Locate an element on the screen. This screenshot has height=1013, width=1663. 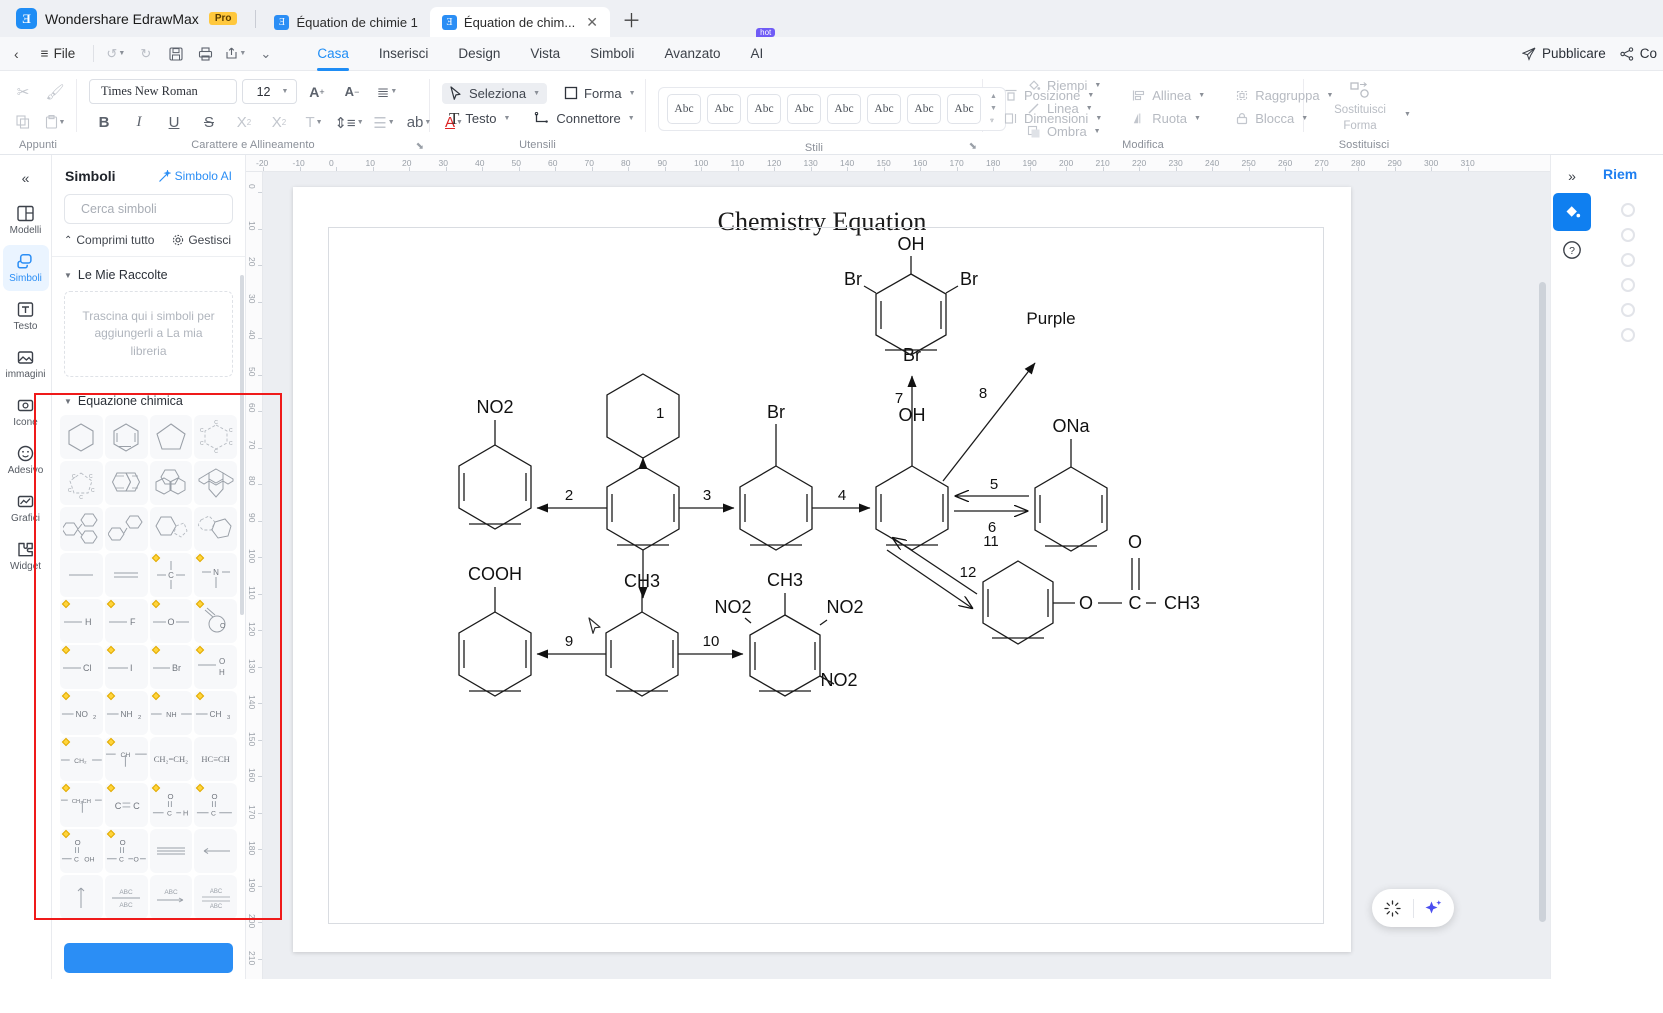
sidebar-item-icone: Icone is located at coordinates (26, 412).